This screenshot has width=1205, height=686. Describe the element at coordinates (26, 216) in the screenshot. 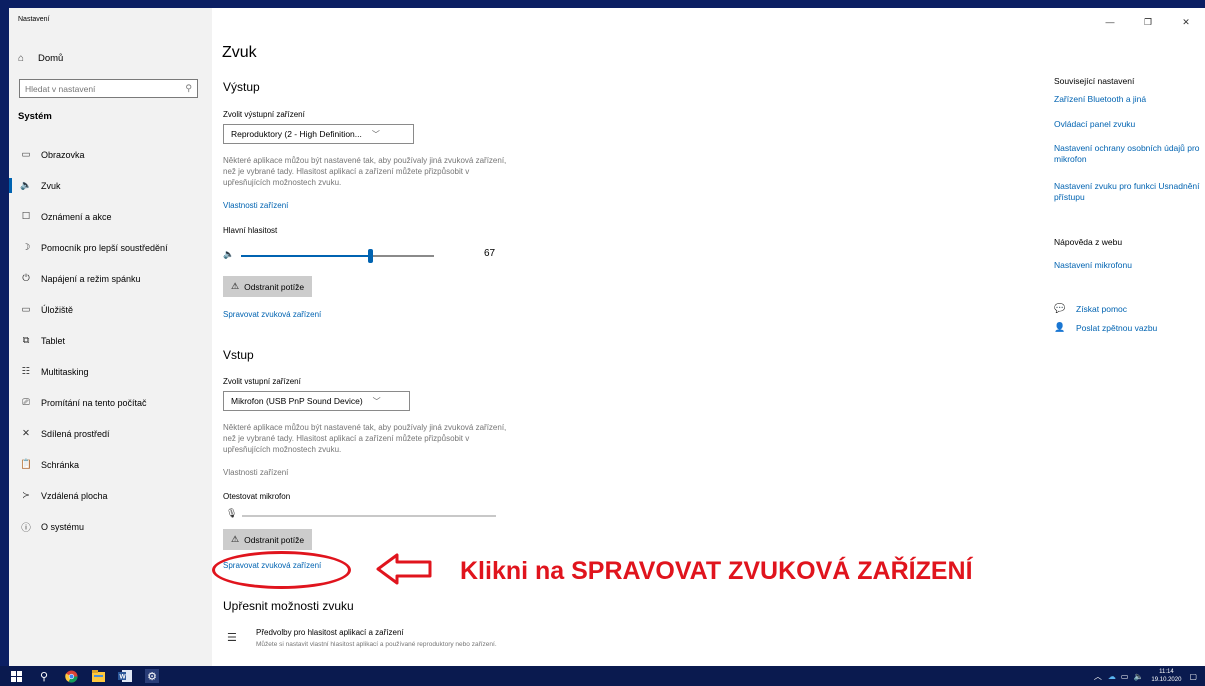

I see `notification-icon: ☐` at that location.